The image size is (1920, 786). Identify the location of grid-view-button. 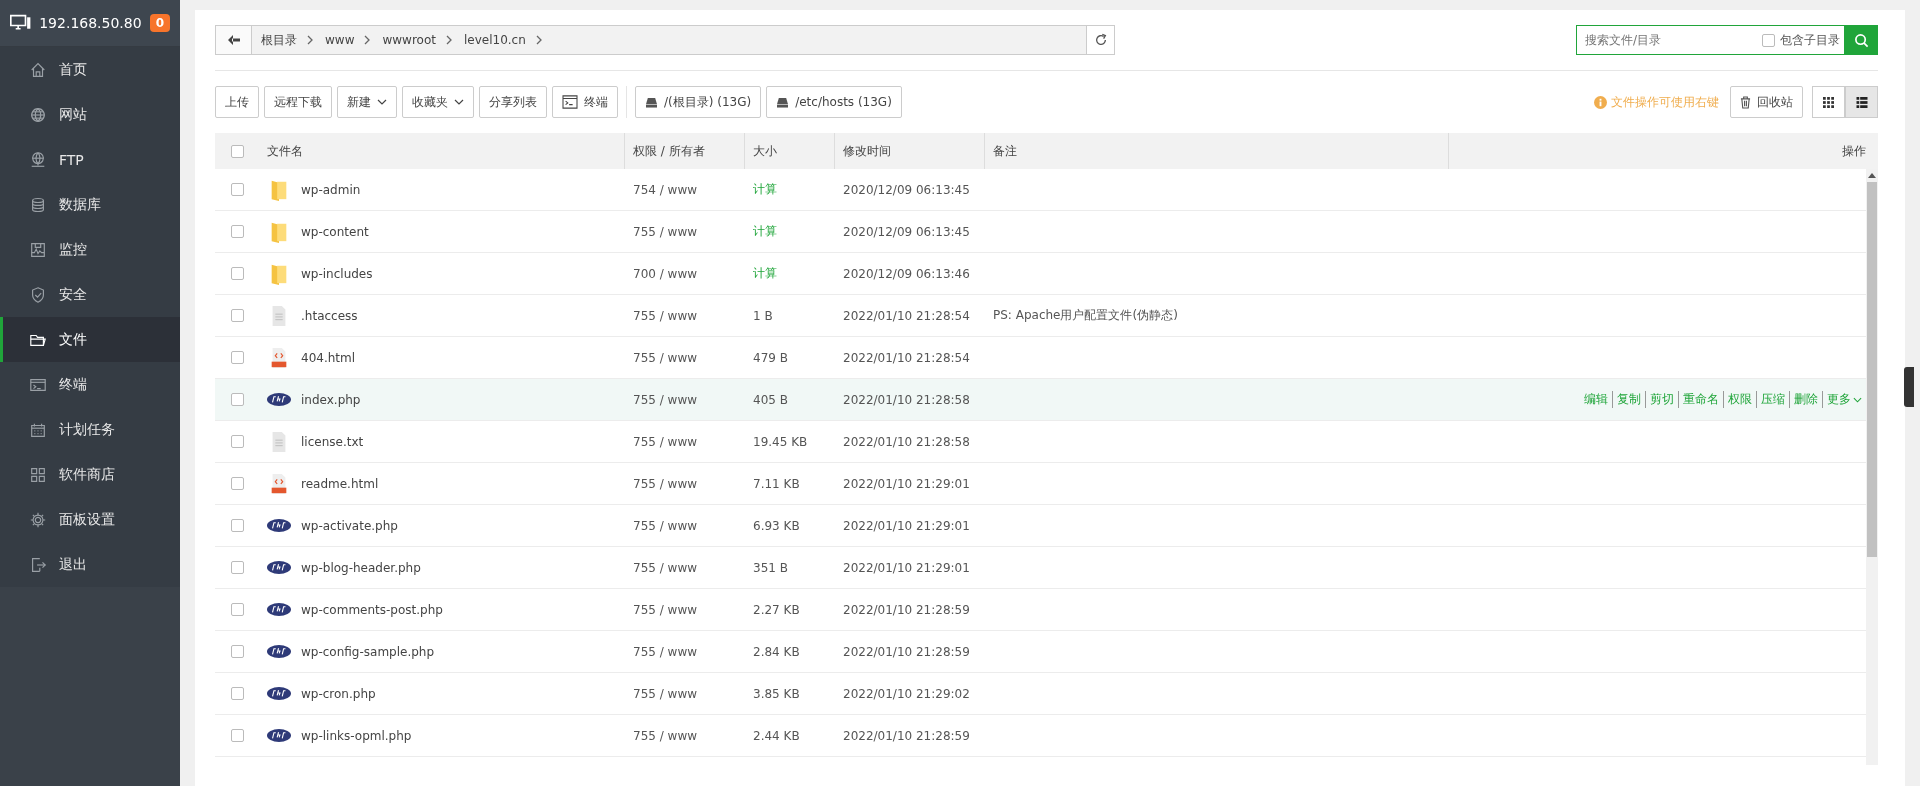
(1828, 102).